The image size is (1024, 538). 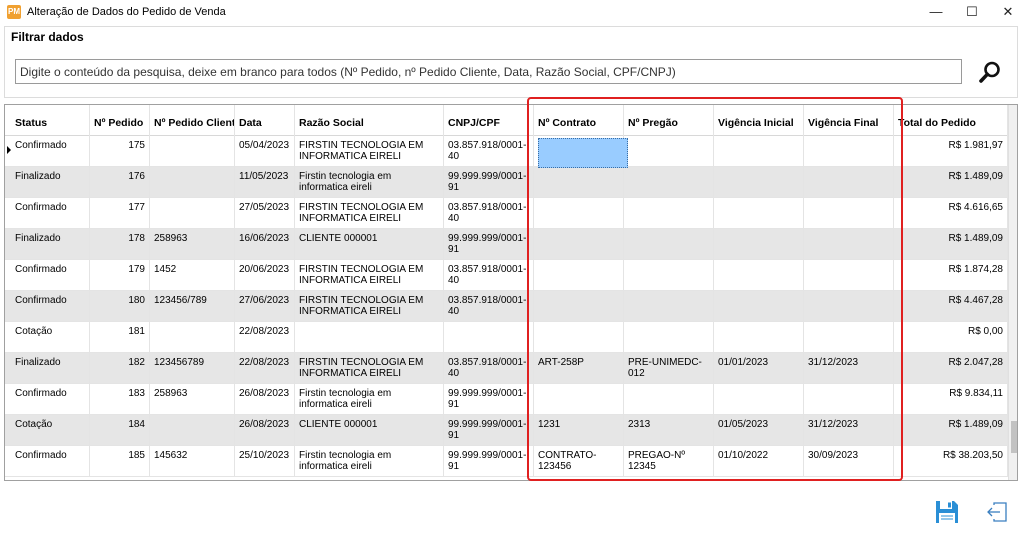 What do you see at coordinates (120, 275) in the screenshot?
I see `cell-pedido: 179` at bounding box center [120, 275].